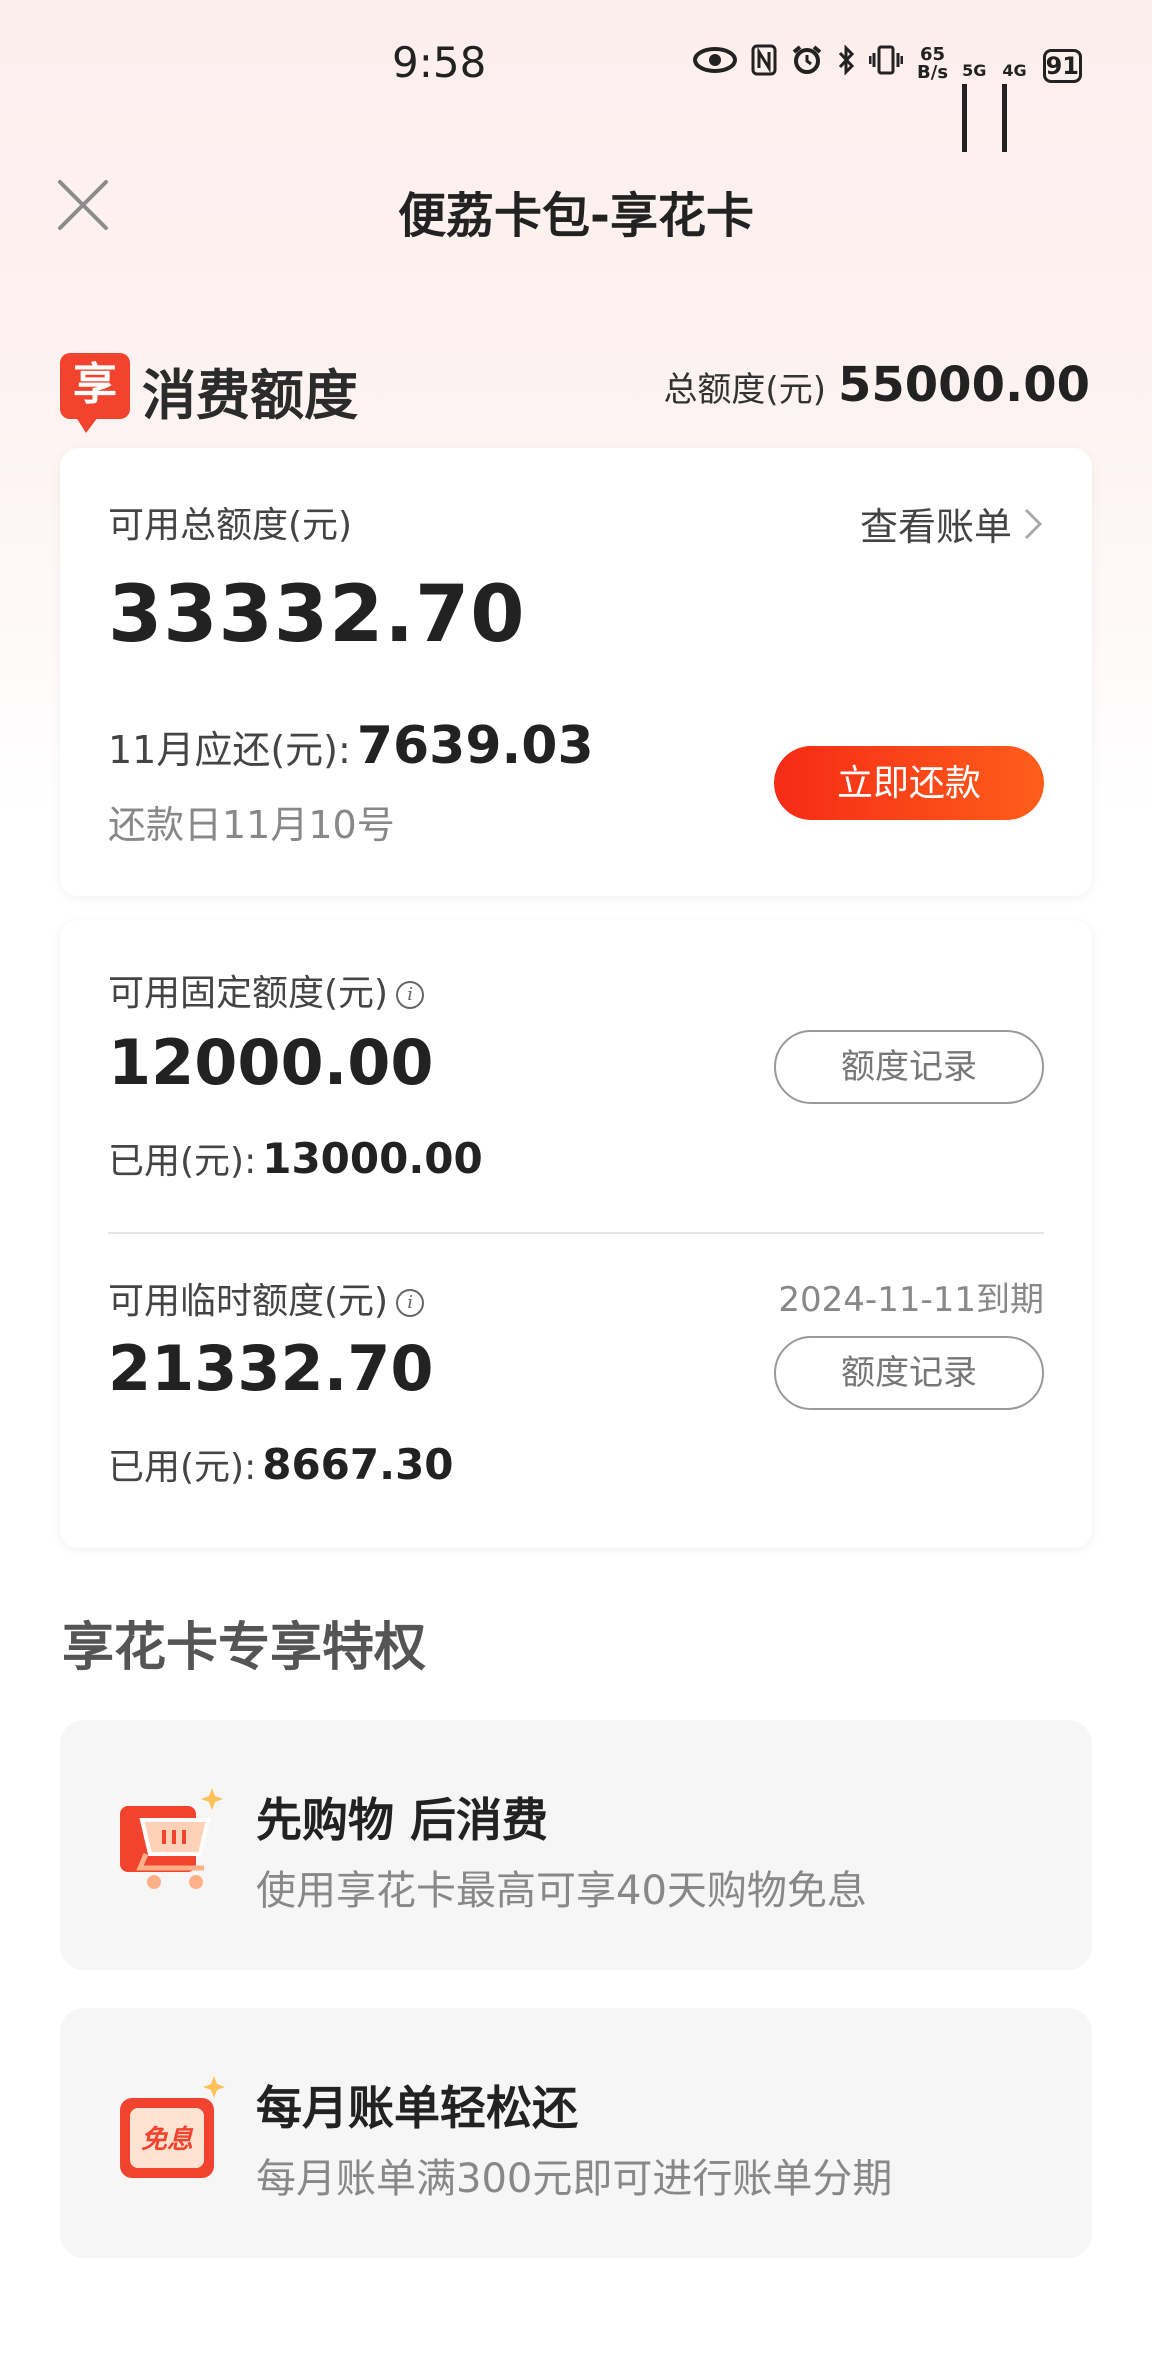 The width and height of the screenshot is (1152, 2376). I want to click on available-total-value: 33332.70, so click(317, 615).